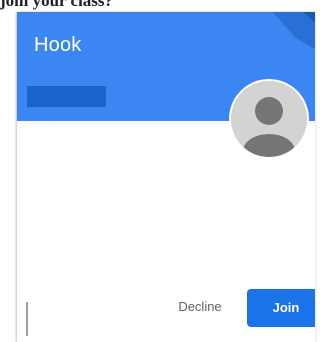  I want to click on person-avatar-icon, so click(269, 119).